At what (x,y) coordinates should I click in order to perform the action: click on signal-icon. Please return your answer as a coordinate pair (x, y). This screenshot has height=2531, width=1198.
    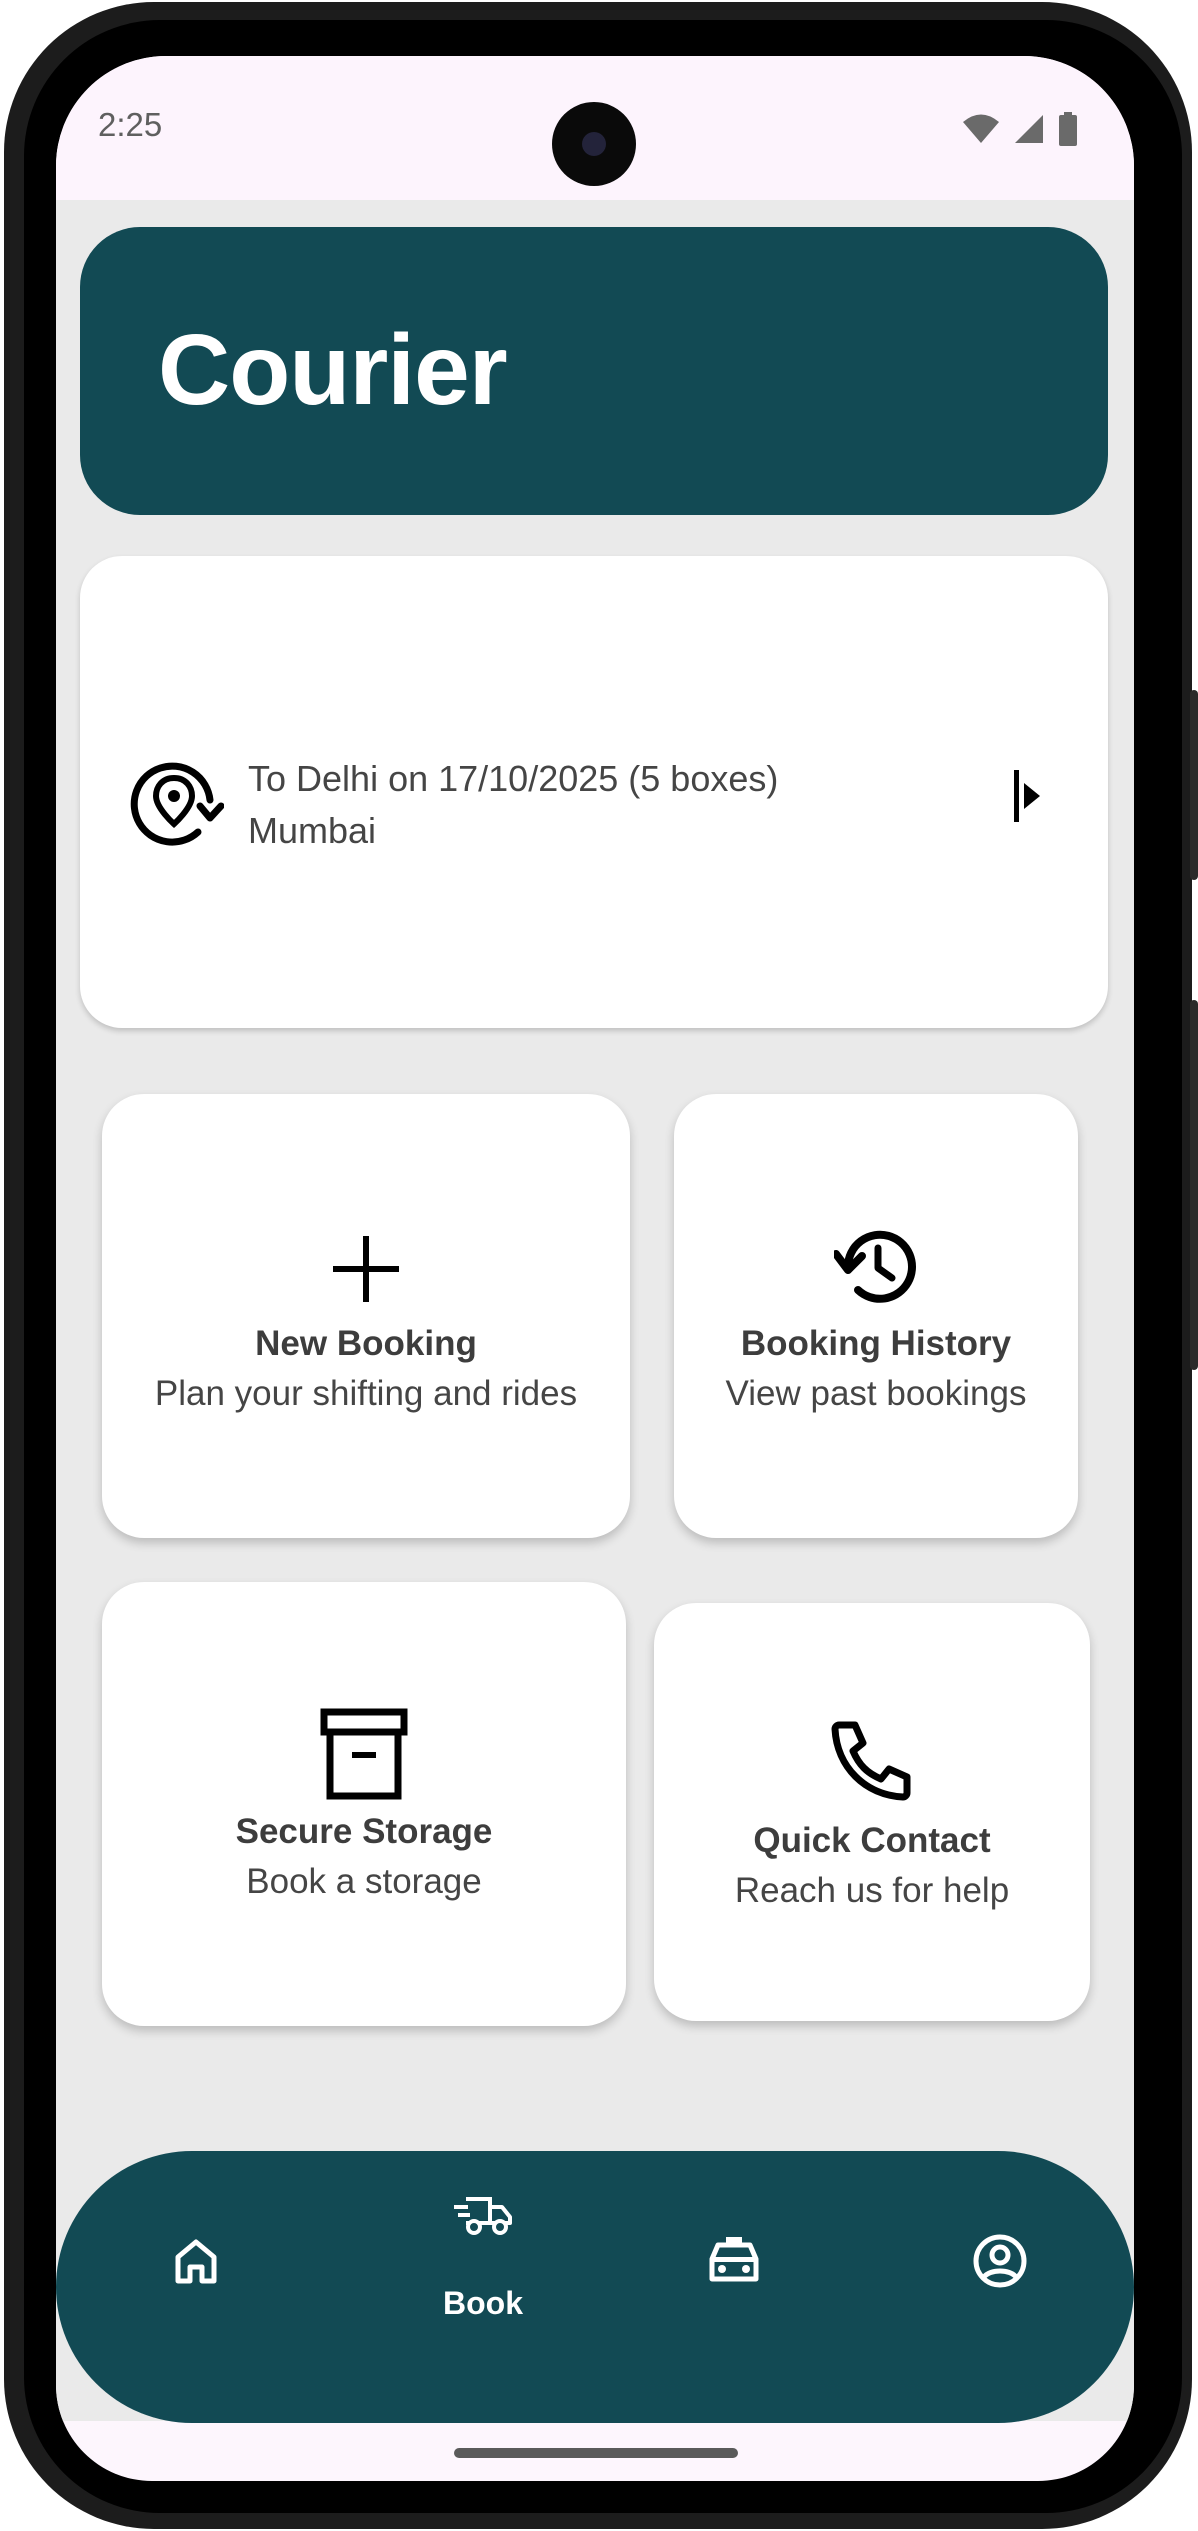
    Looking at the image, I should click on (1029, 129).